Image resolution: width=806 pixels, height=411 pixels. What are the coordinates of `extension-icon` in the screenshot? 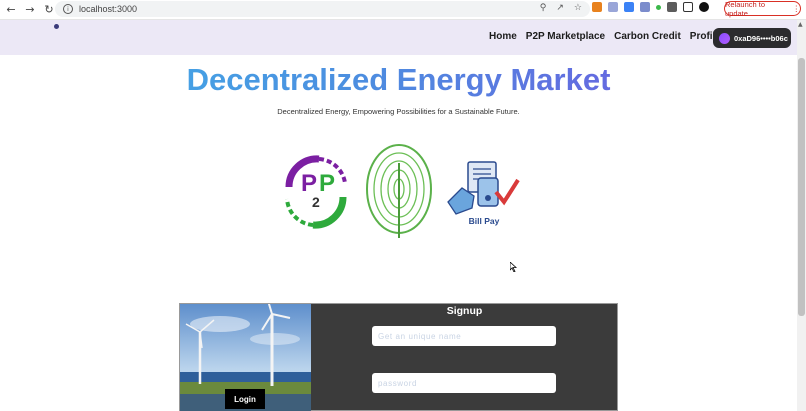 It's located at (613, 7).